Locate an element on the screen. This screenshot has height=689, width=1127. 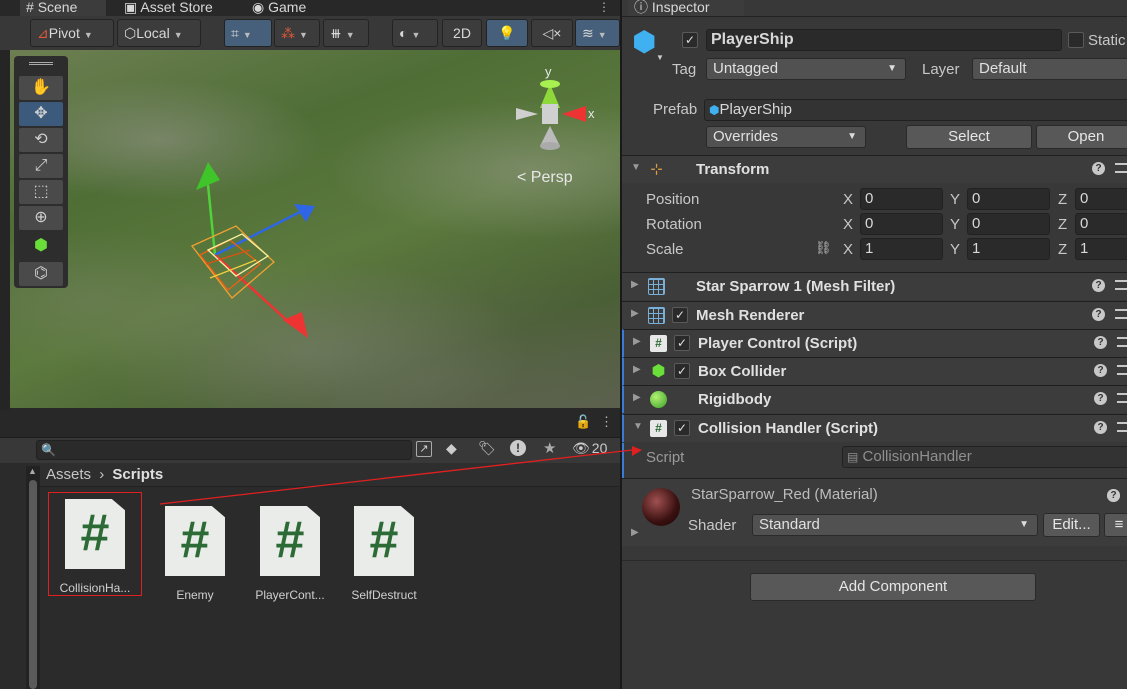
tab-scene: # Scene is located at coordinates (63, 8).